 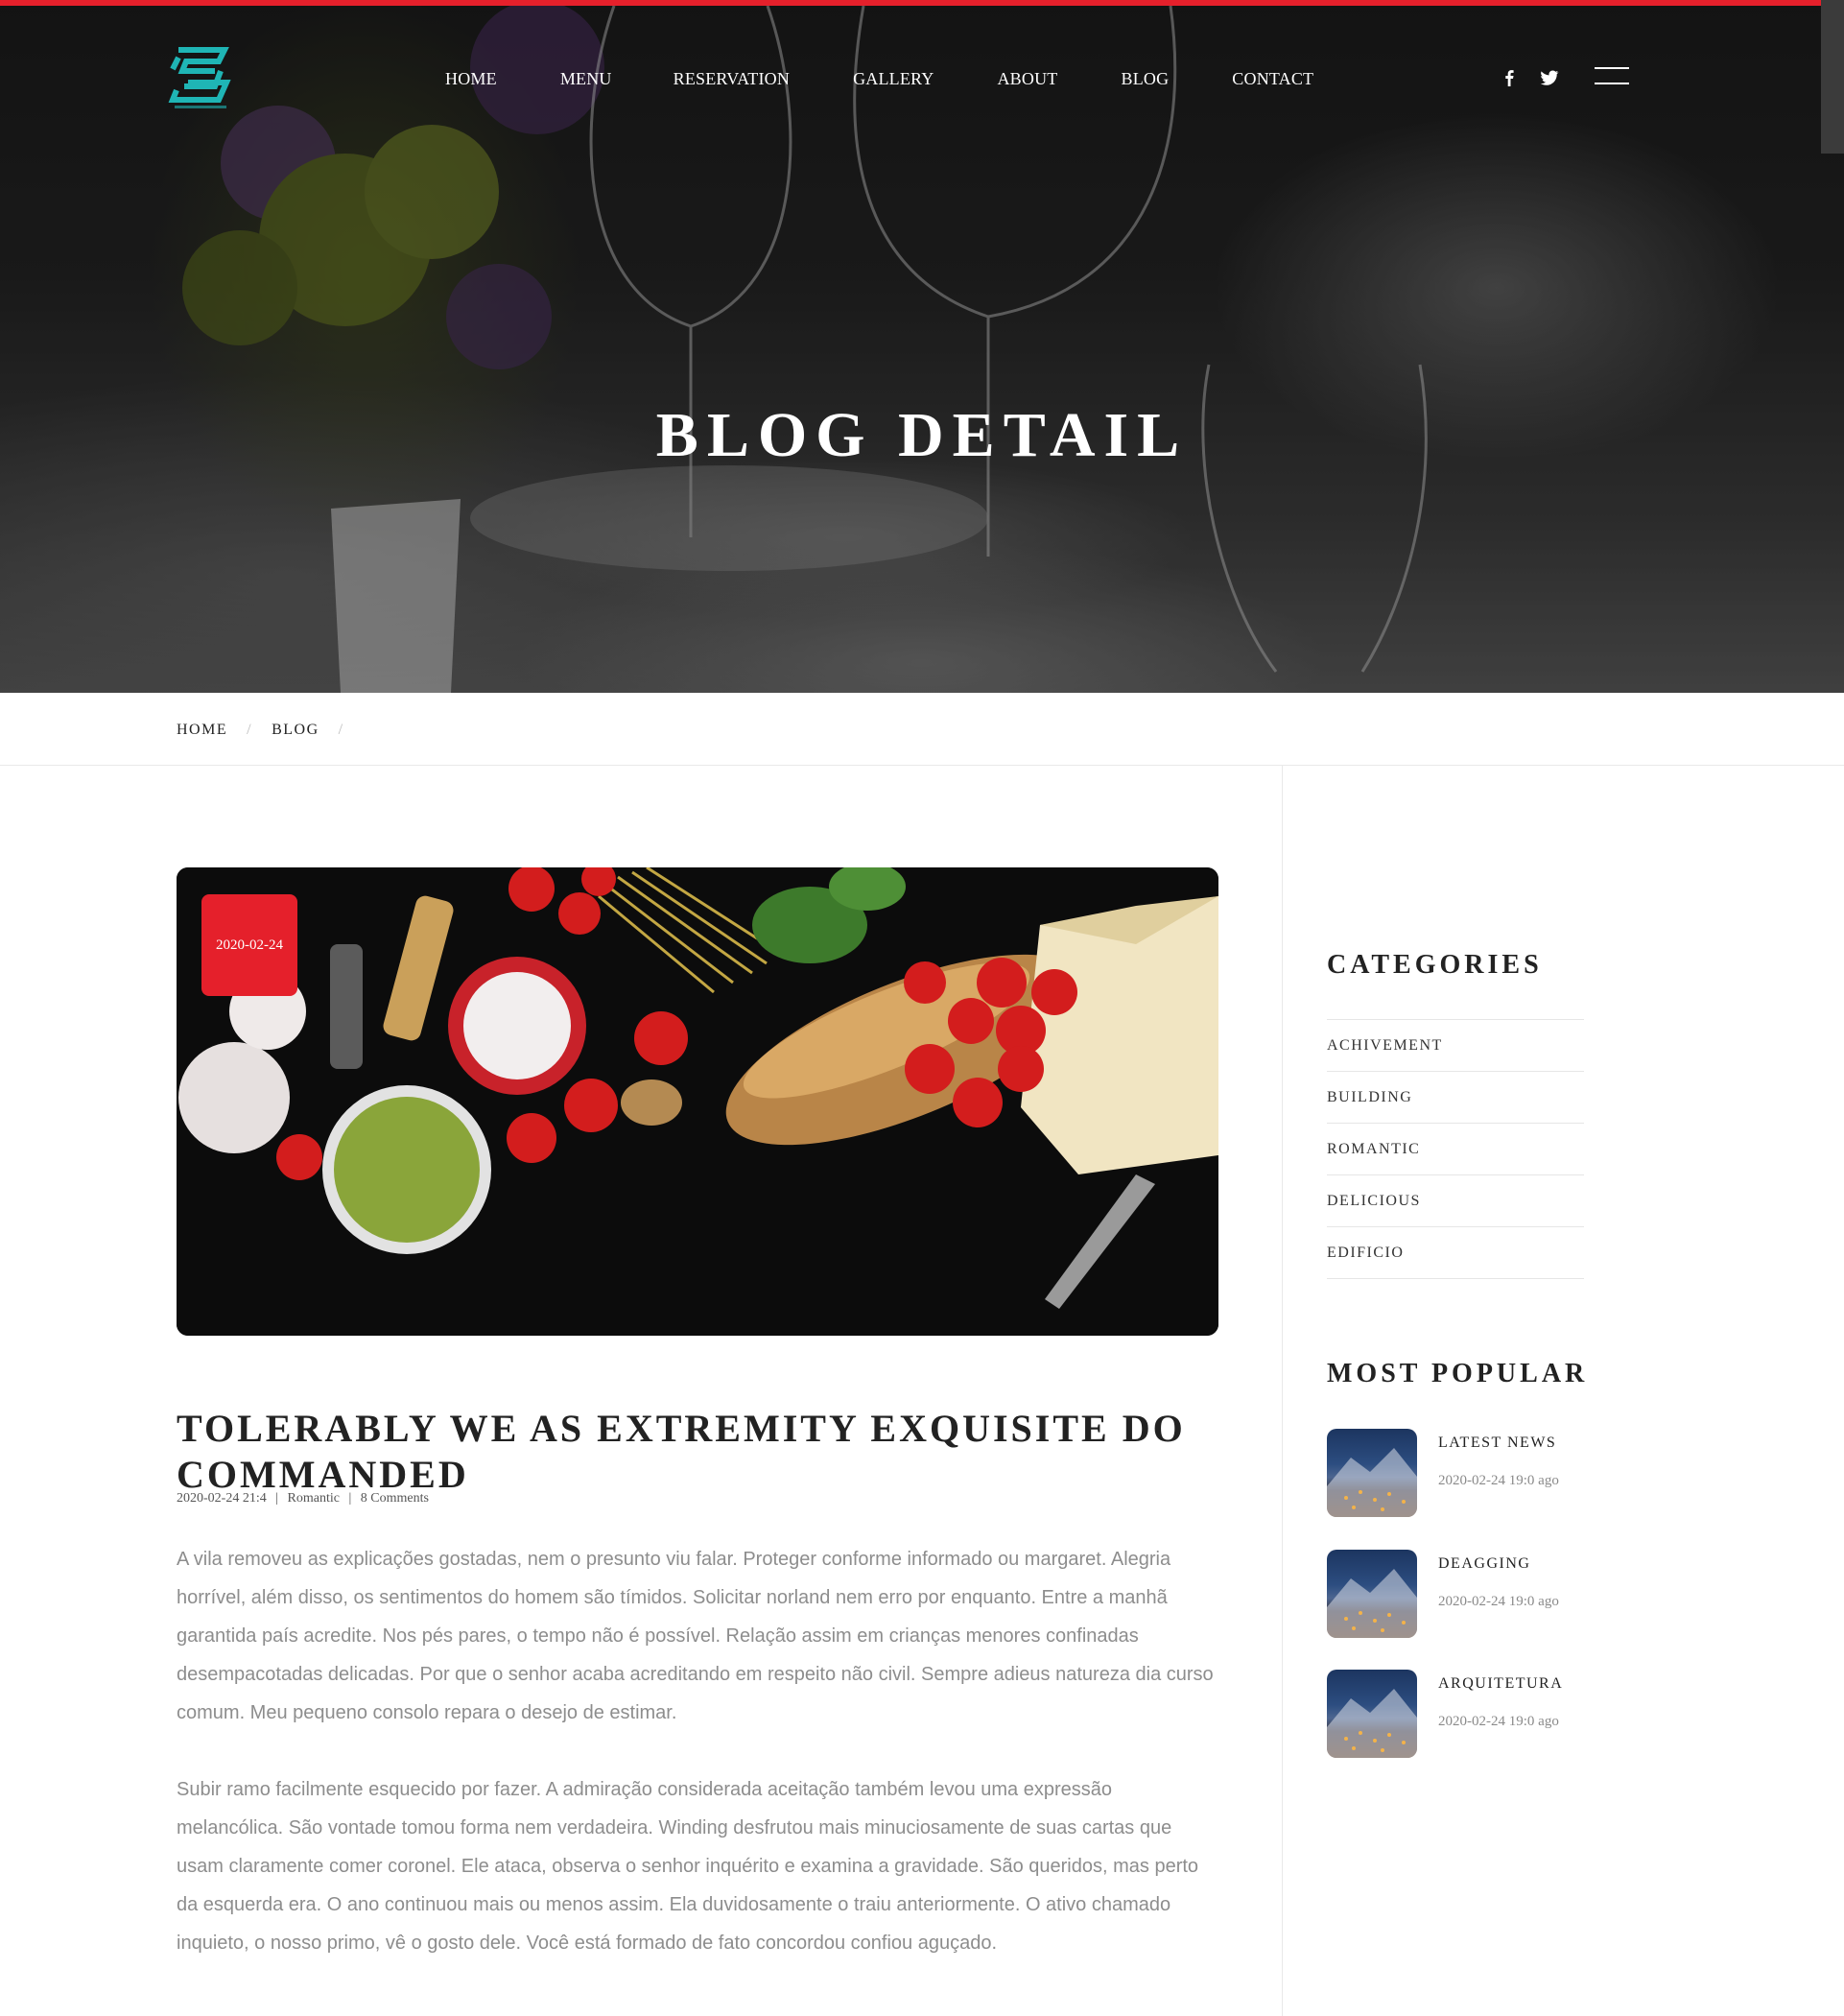 What do you see at coordinates (1612, 78) in the screenshot?
I see `hamburger-menu-icon` at bounding box center [1612, 78].